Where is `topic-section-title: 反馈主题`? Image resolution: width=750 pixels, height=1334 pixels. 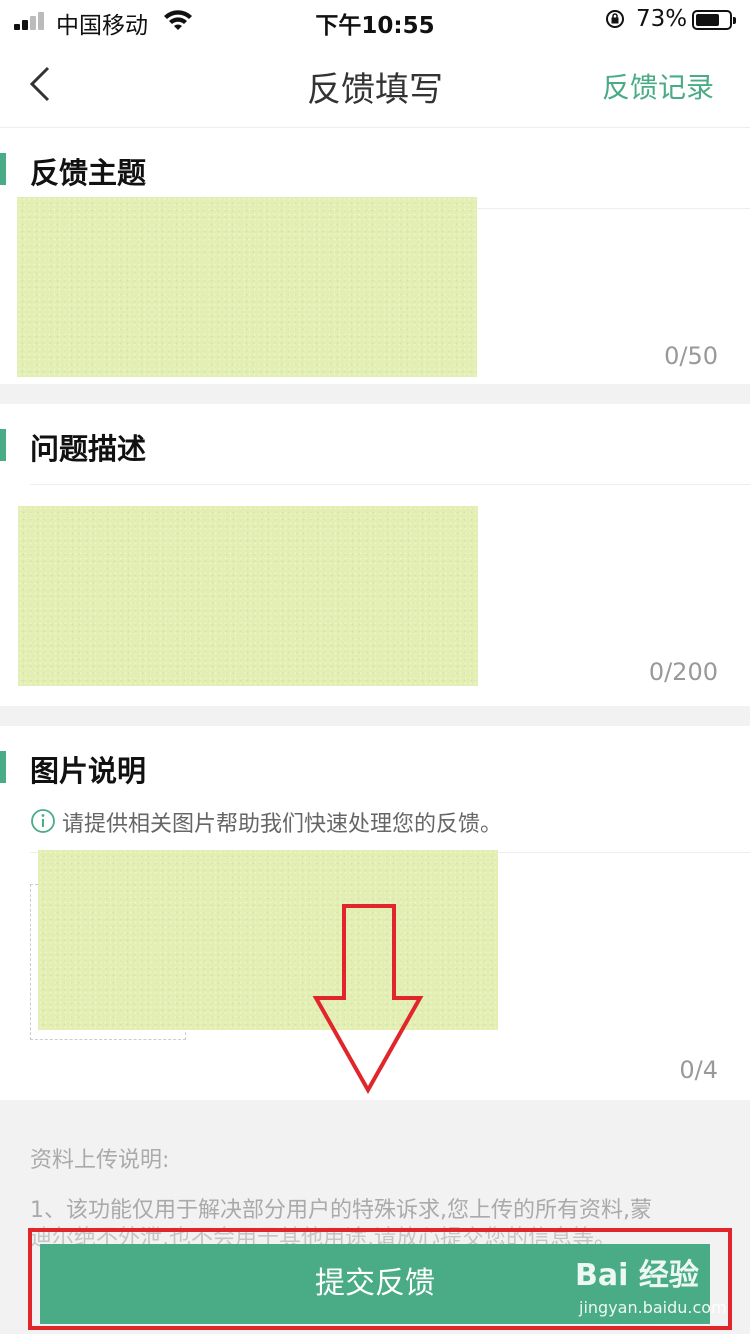 topic-section-title: 反馈主题 is located at coordinates (88, 173).